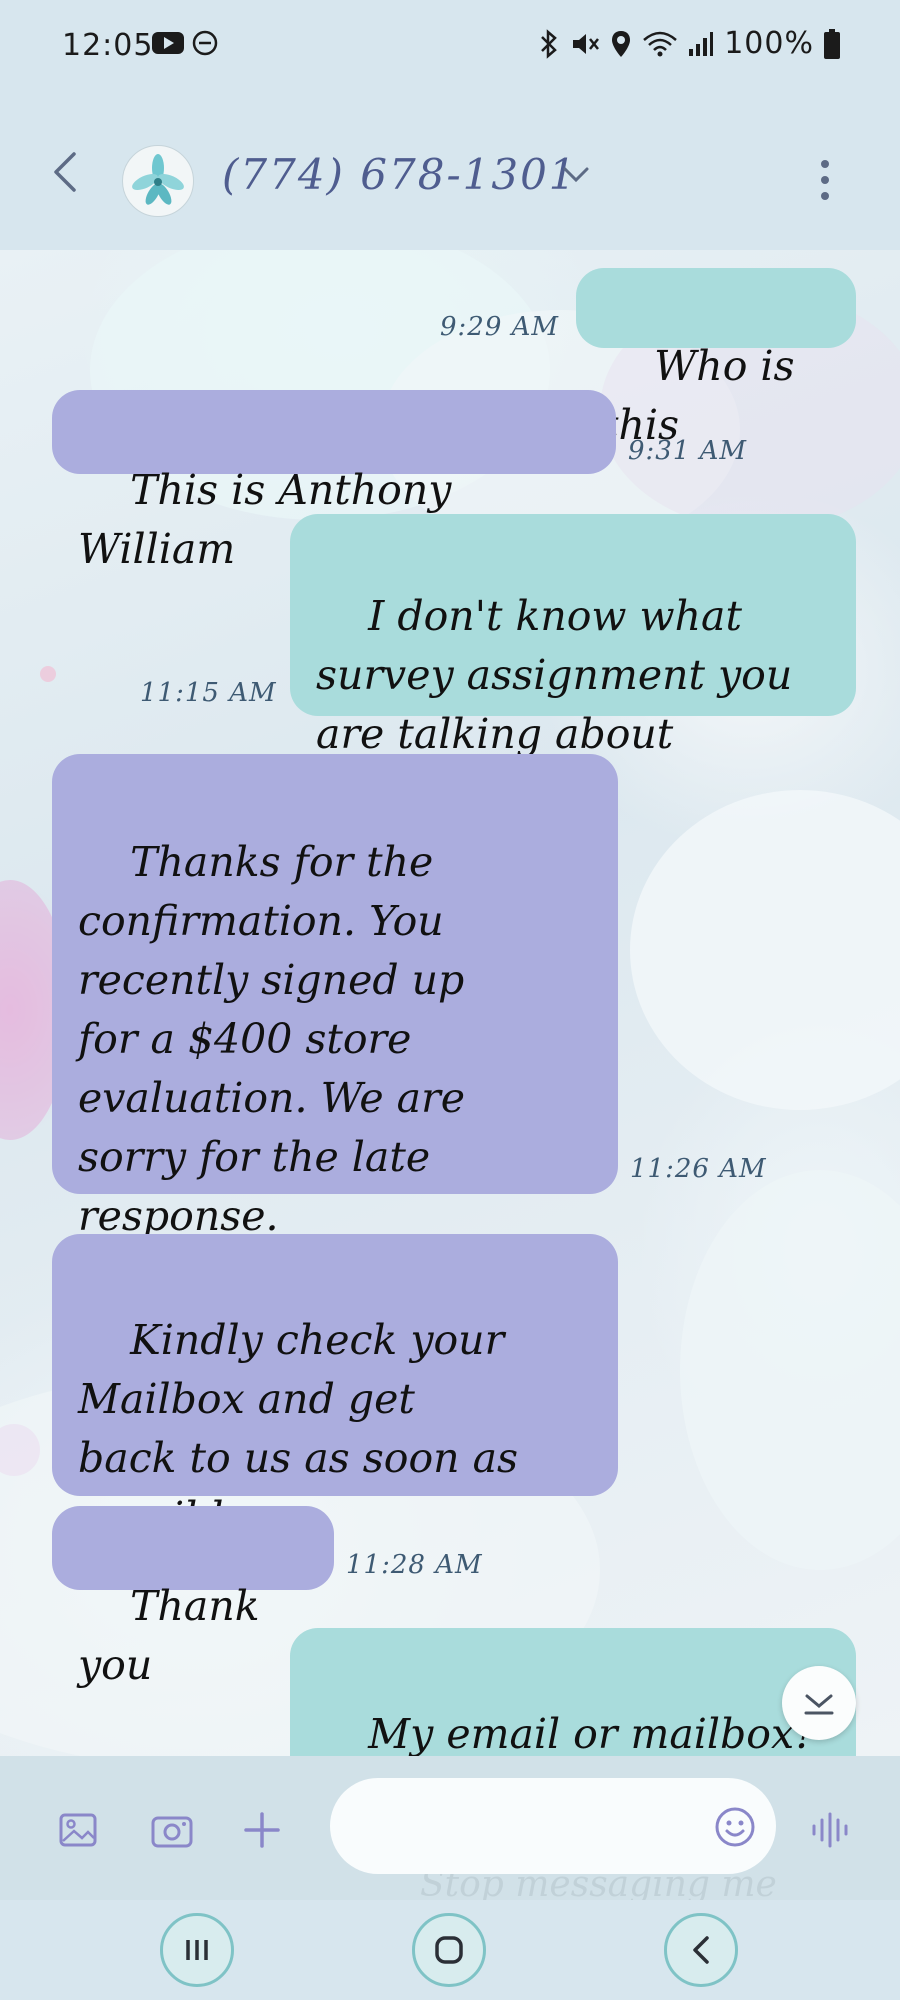  I want to click on gallery-icon, so click(78, 1830).